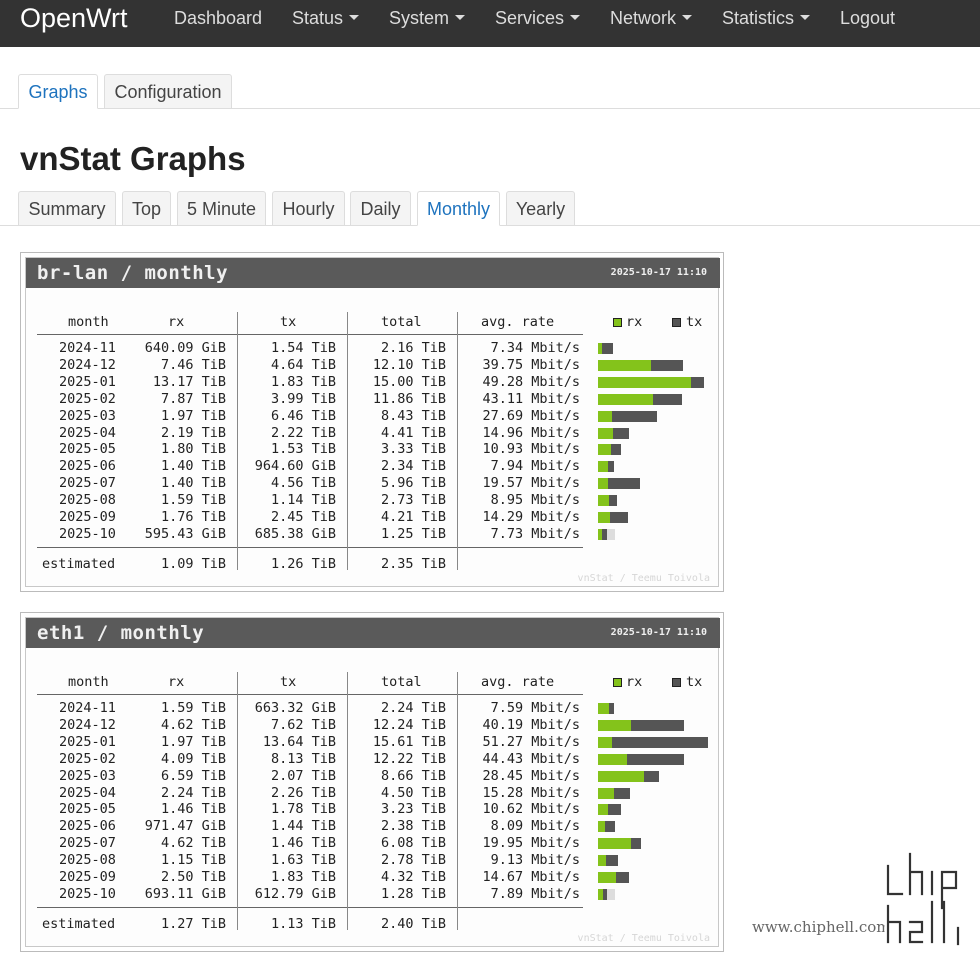 The height and width of the screenshot is (963, 980). What do you see at coordinates (303, 398) in the screenshot?
I see `row-tx: 3.99 TiB` at bounding box center [303, 398].